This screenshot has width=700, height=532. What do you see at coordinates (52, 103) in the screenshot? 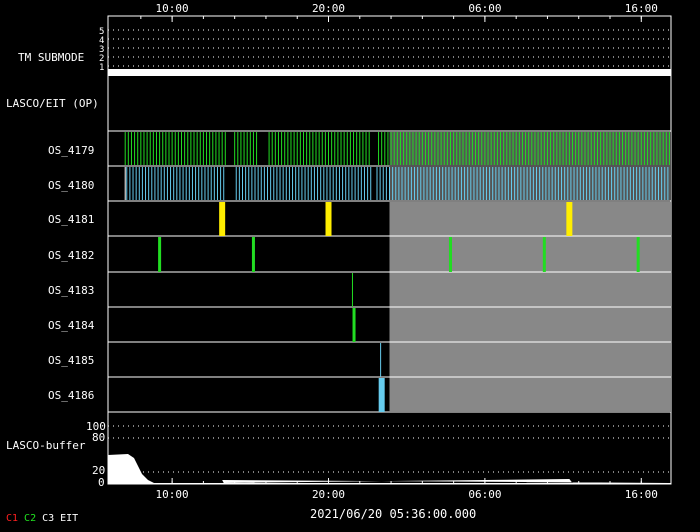
I see `lasco-eit-label: LASCO/EIT (OP)` at bounding box center [52, 103].